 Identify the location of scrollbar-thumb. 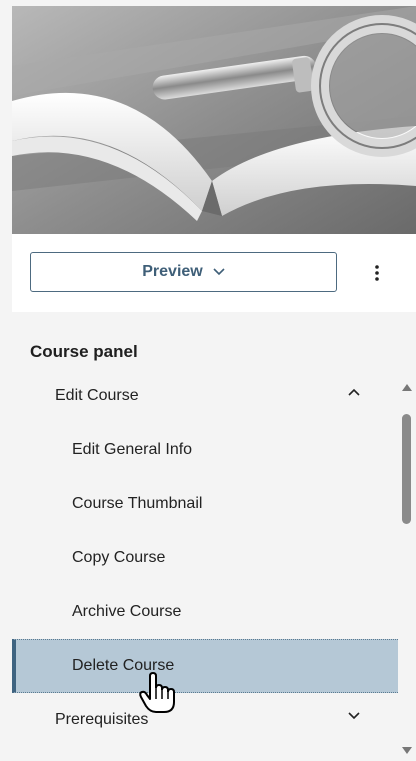
(406, 469).